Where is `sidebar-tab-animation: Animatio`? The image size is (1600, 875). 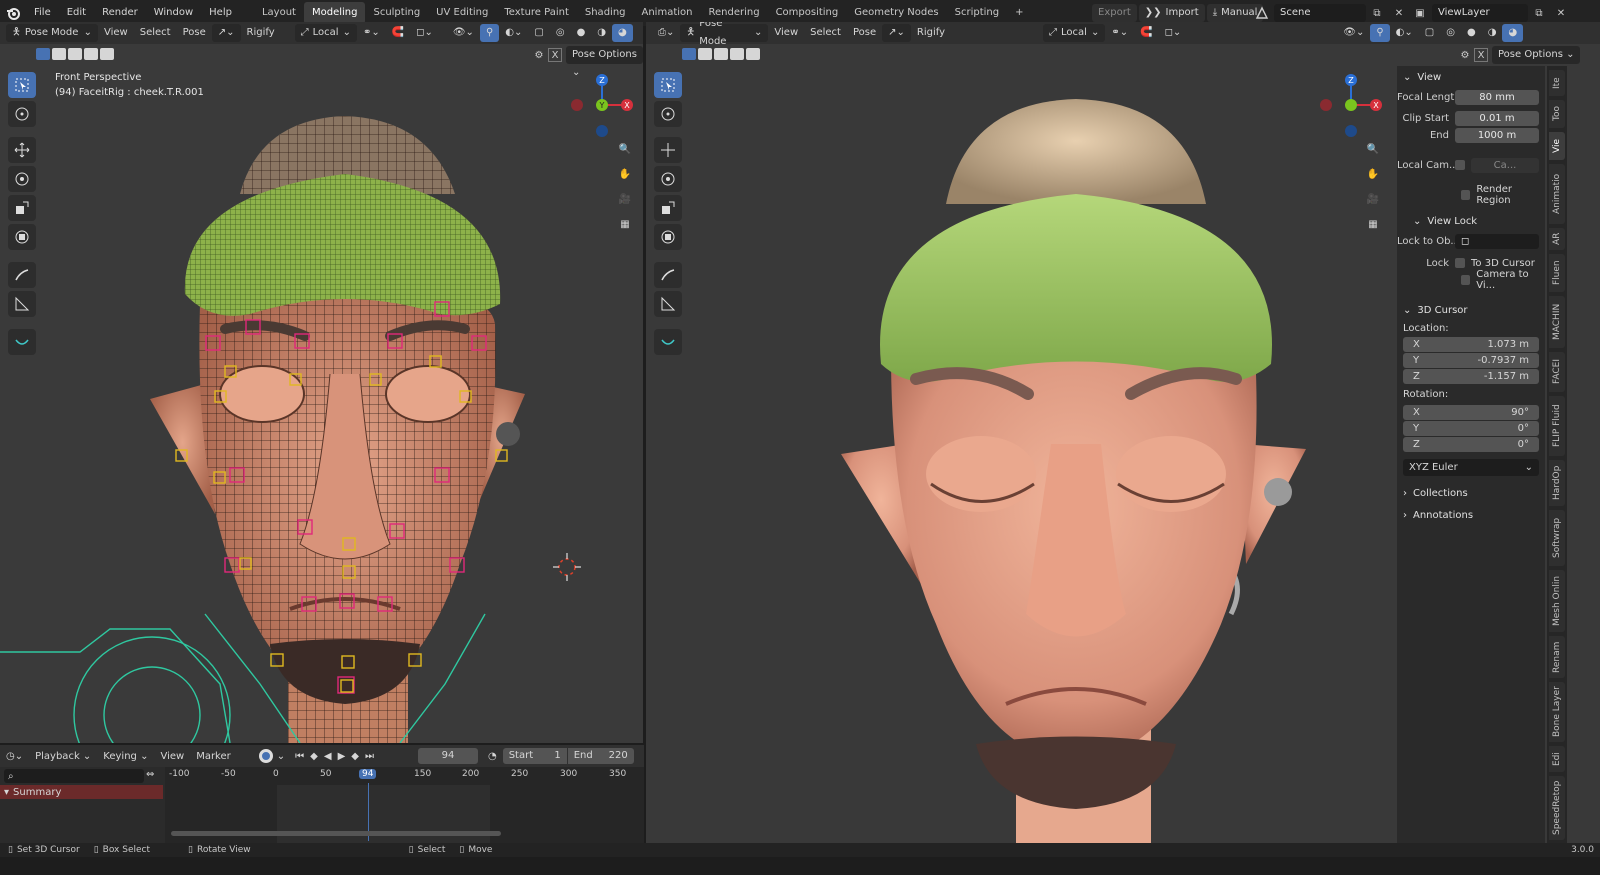 sidebar-tab-animation: Animatio is located at coordinates (1557, 194).